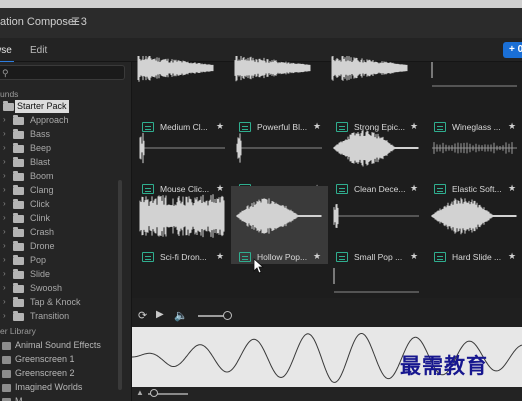 The width and height of the screenshot is (522, 401). I want to click on sidebar-item: › Transition, so click(62, 317).